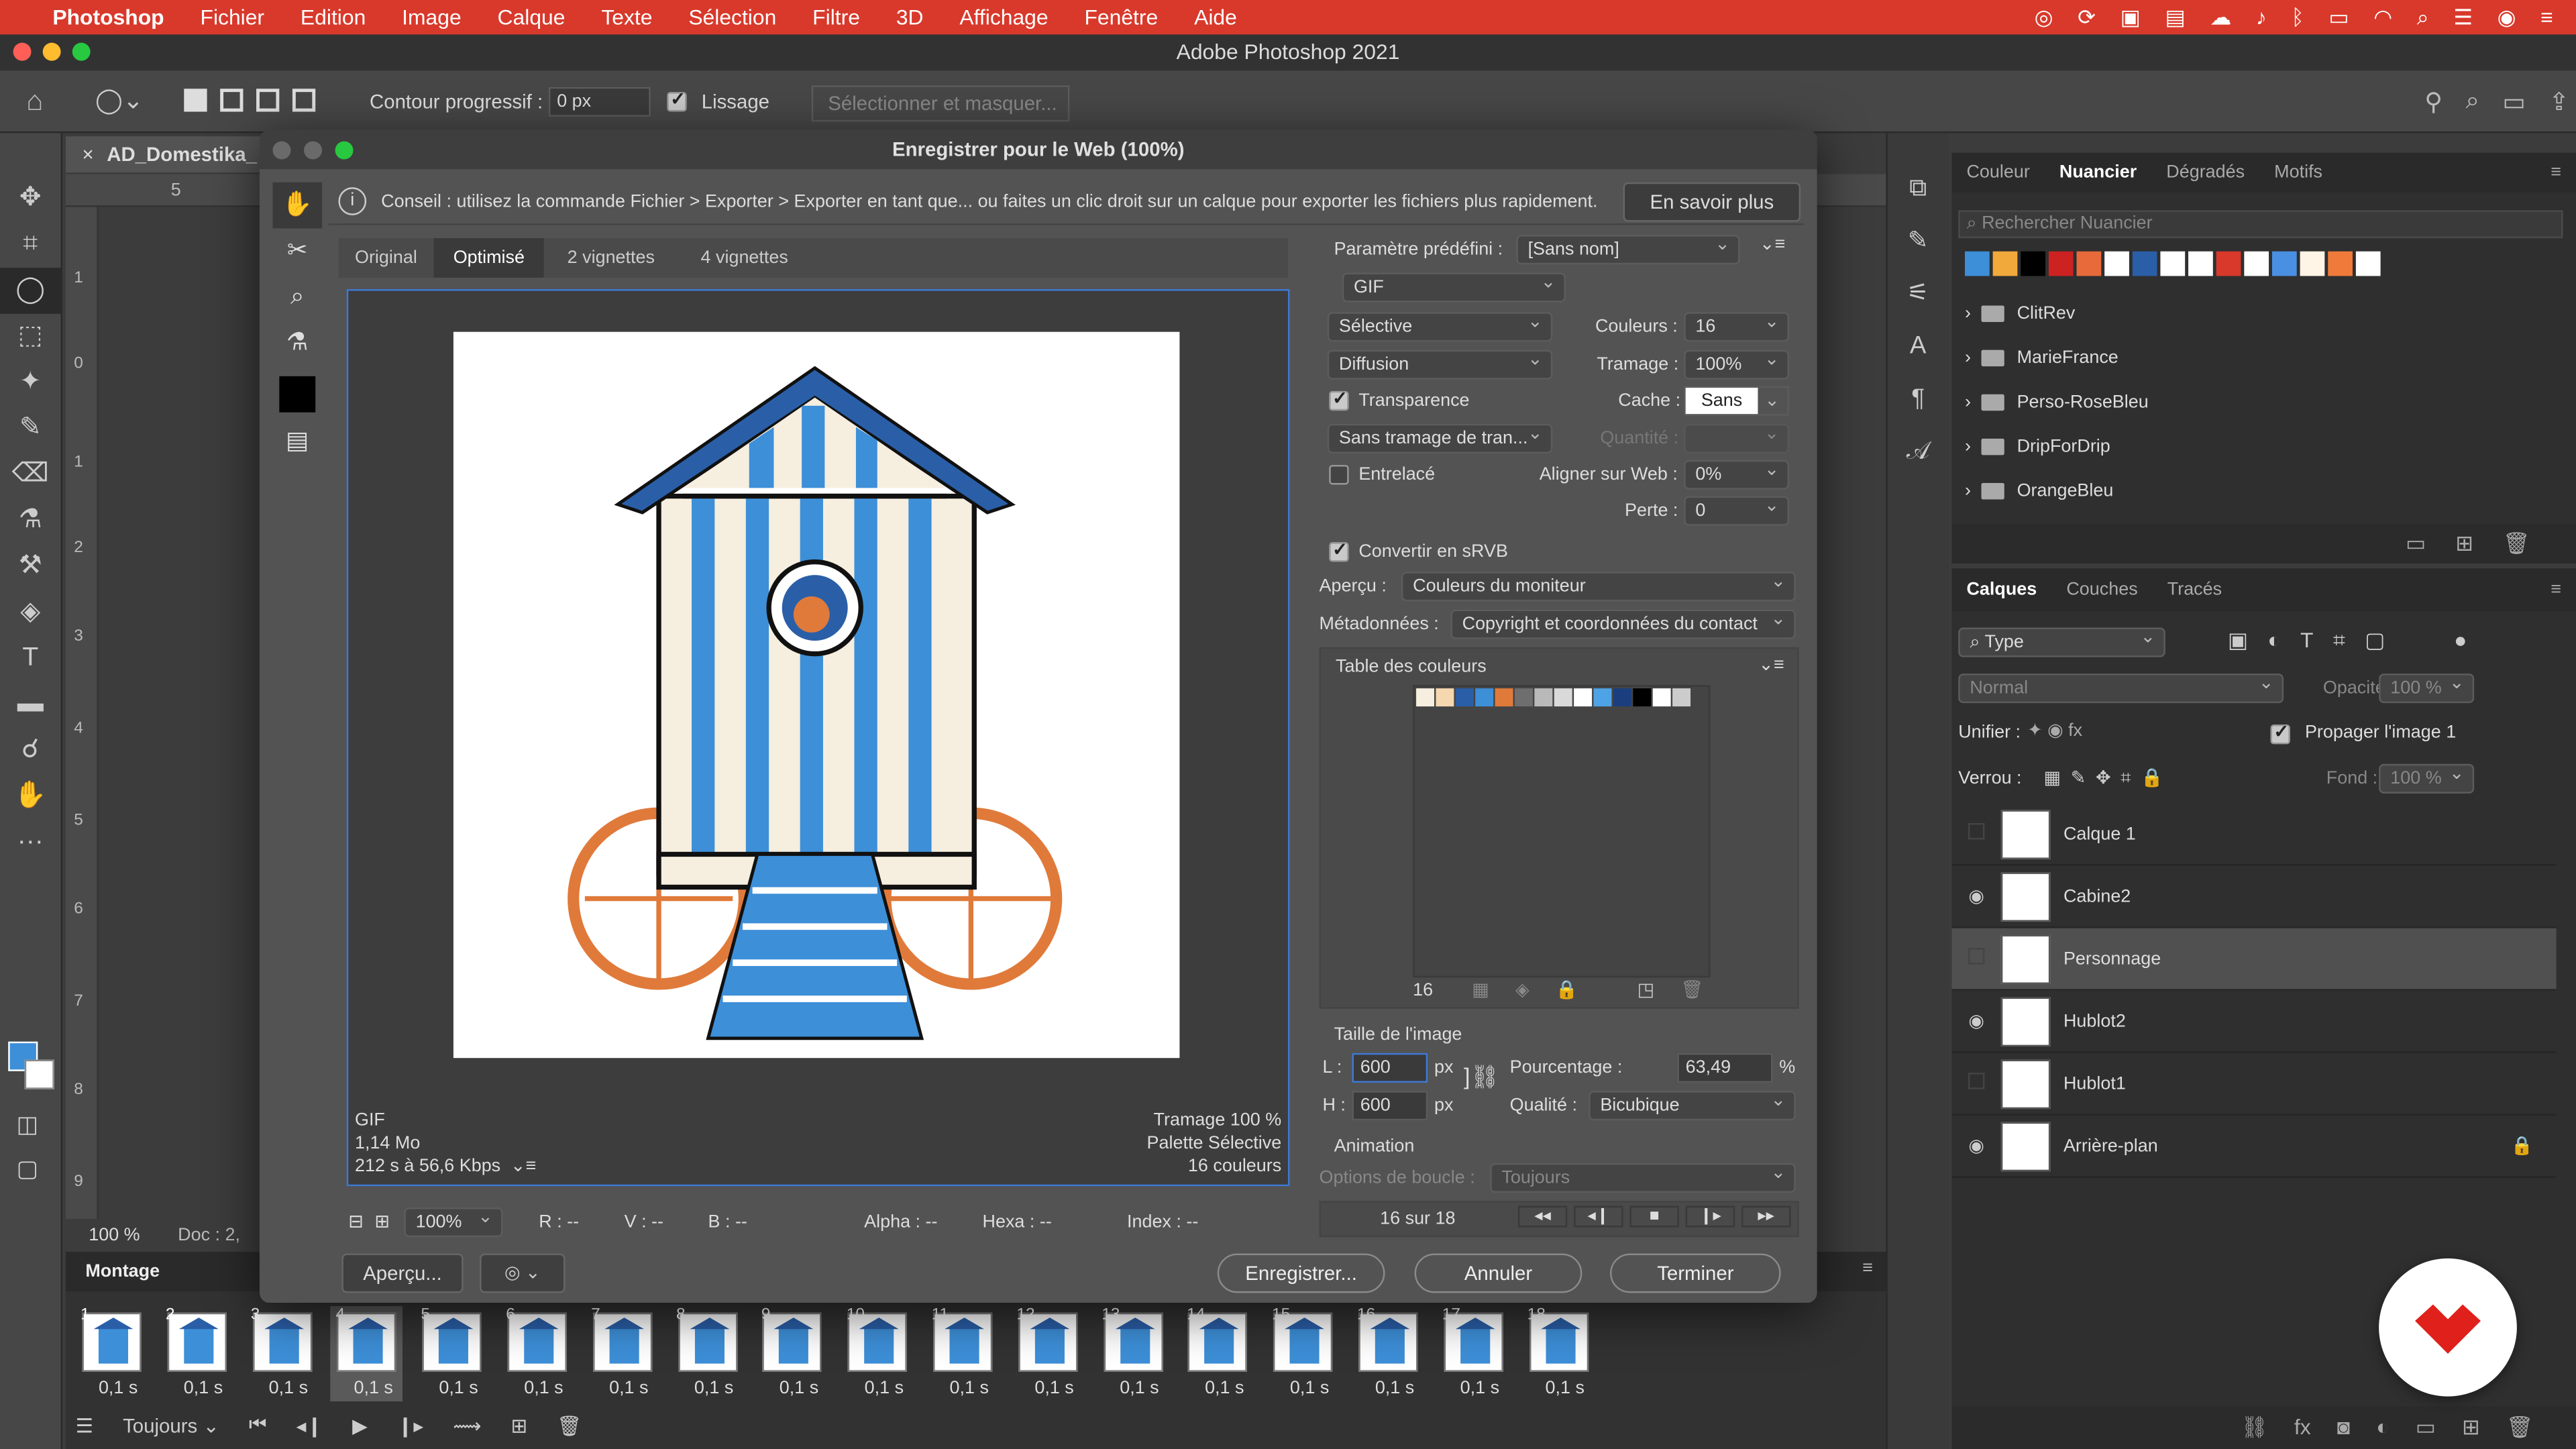 This screenshot has width=2576, height=1449. Describe the element at coordinates (313, 150) in the screenshot. I see `dialog-minimize-button` at that location.